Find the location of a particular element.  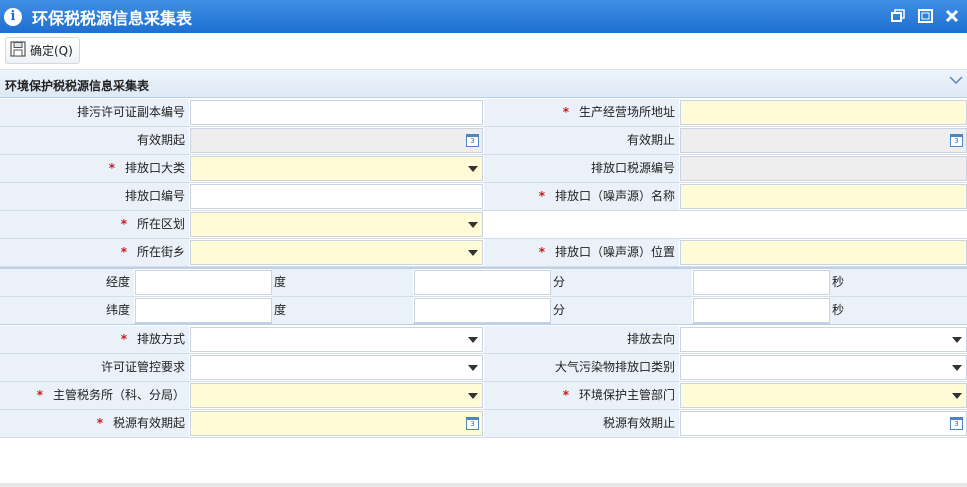

valid-to-date-field: 3 is located at coordinates (823, 140).